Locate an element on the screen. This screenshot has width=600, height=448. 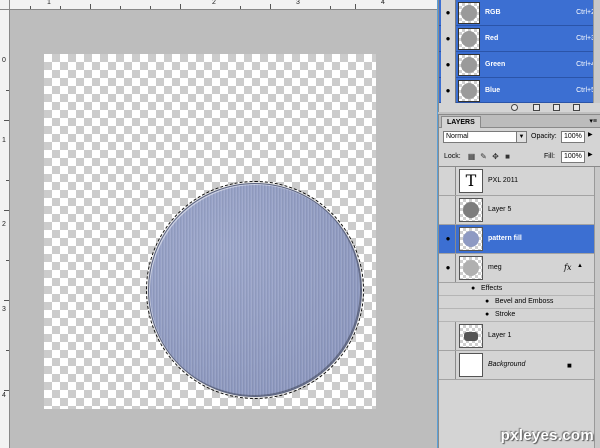
layer-name: Layer 1 is located at coordinates (499, 335).